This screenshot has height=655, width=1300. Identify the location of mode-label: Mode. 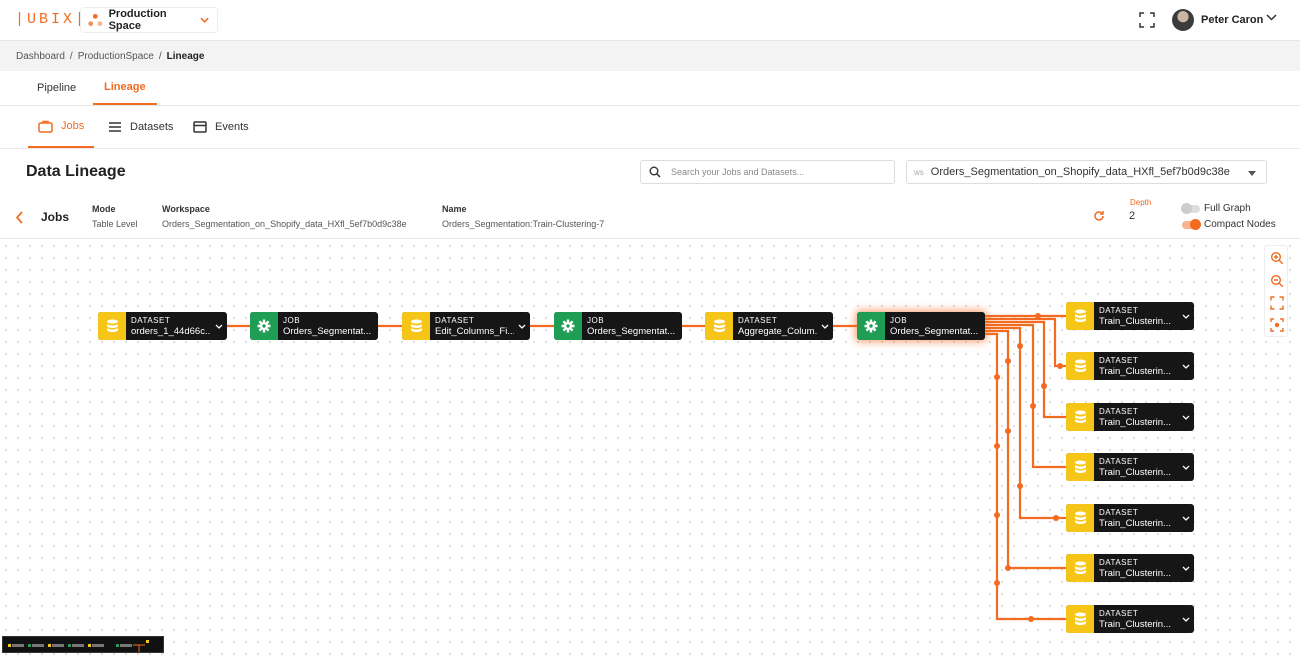
(104, 209).